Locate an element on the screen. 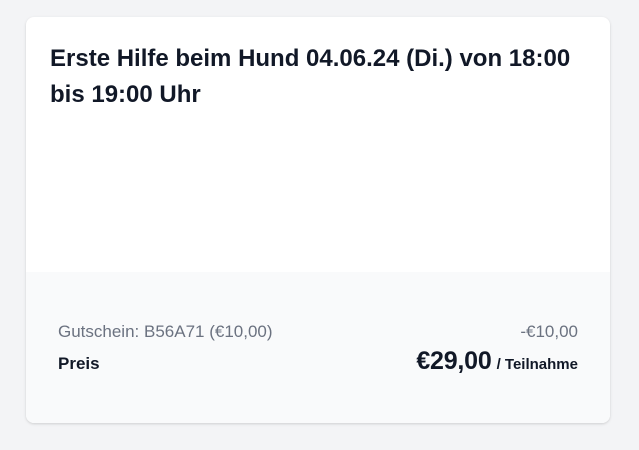  price-value: €29,00 is located at coordinates (454, 361).